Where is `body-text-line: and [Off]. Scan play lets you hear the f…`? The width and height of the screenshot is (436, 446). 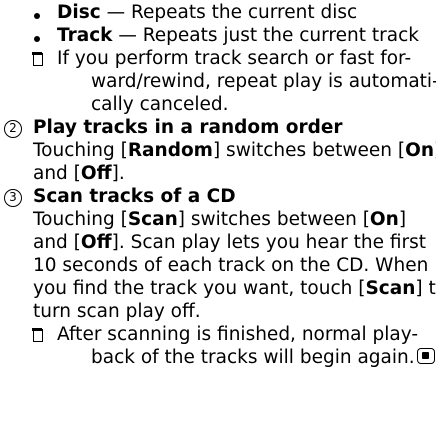 body-text-line: and [Off]. Scan play lets you hear the f… is located at coordinates (229, 242).